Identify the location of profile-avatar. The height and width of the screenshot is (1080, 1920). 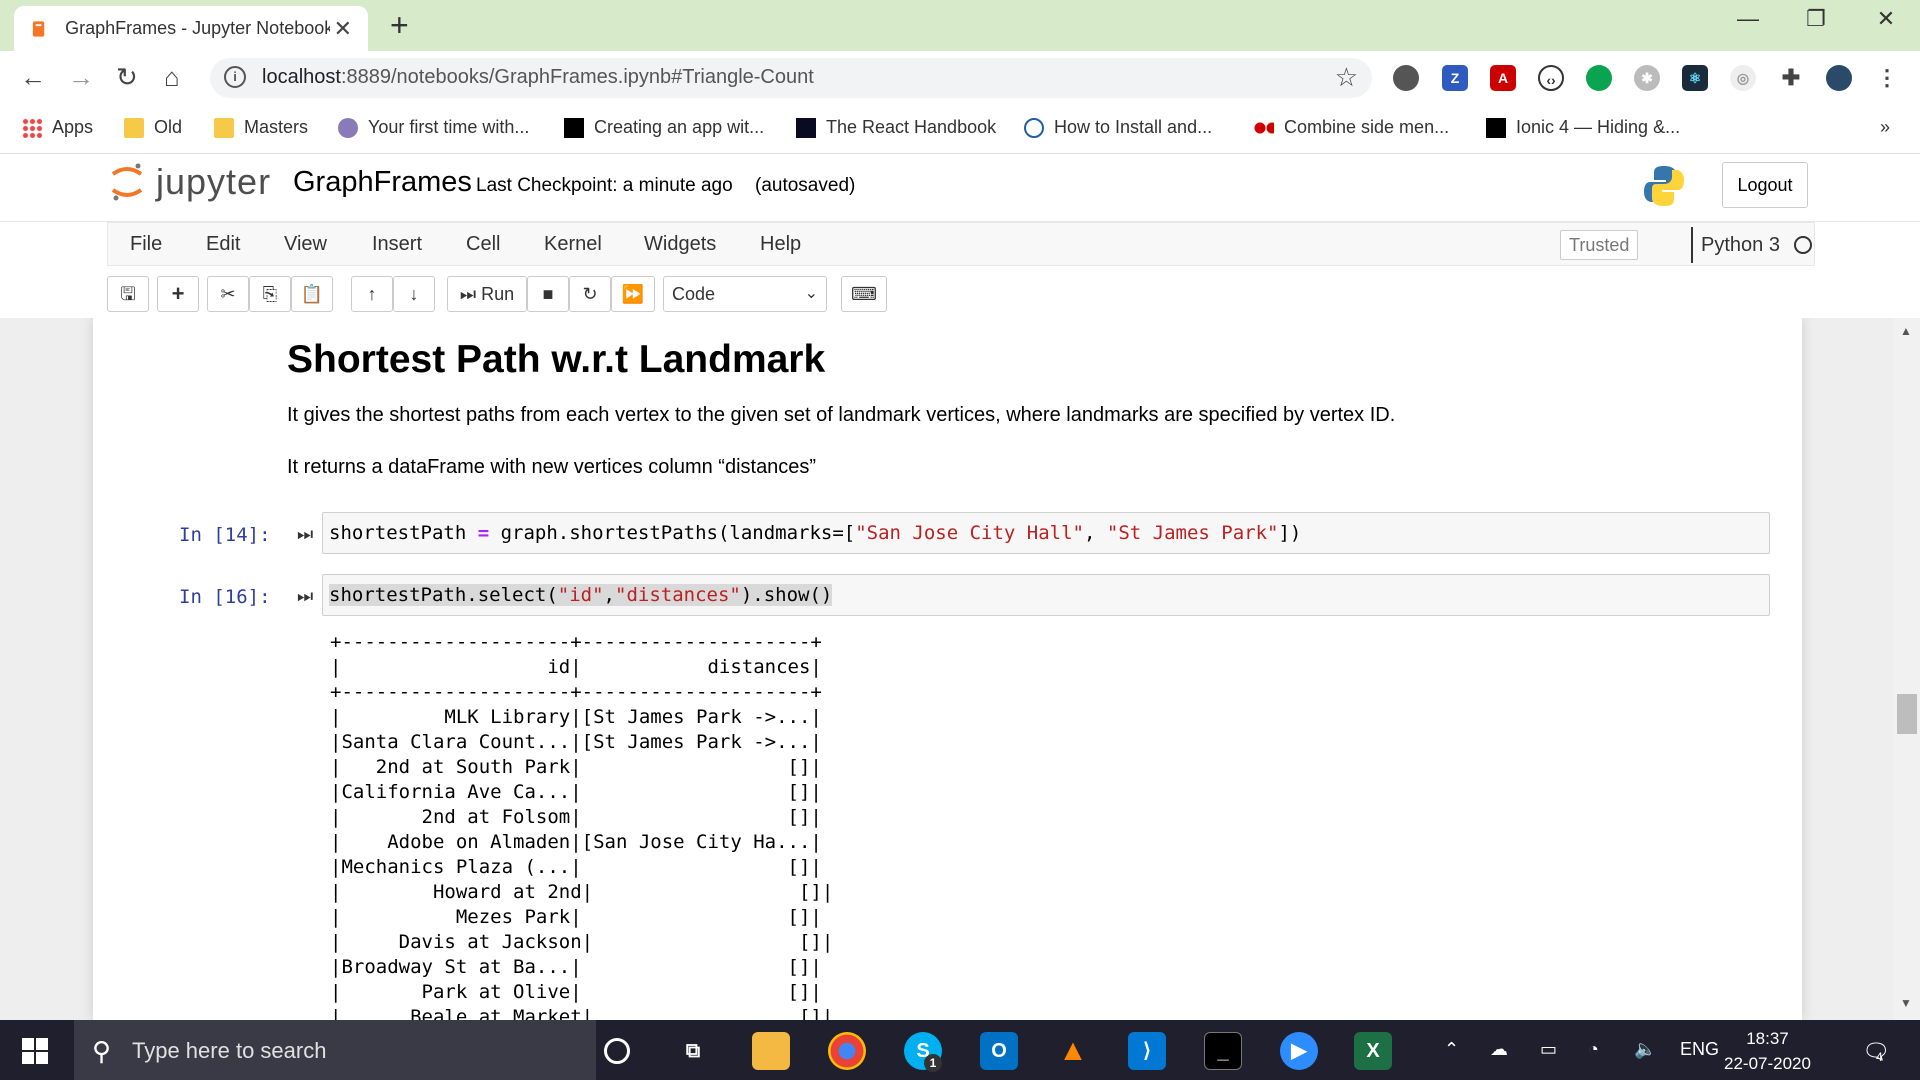
(1839, 78).